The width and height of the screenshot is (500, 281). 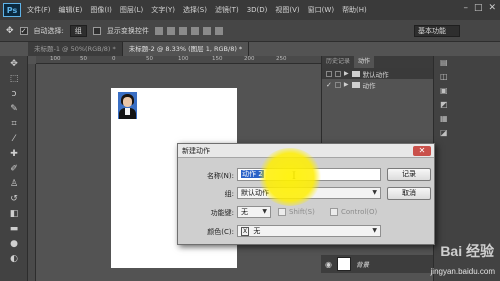 I want to click on gradient-icon: ▬, so click(x=14, y=229).